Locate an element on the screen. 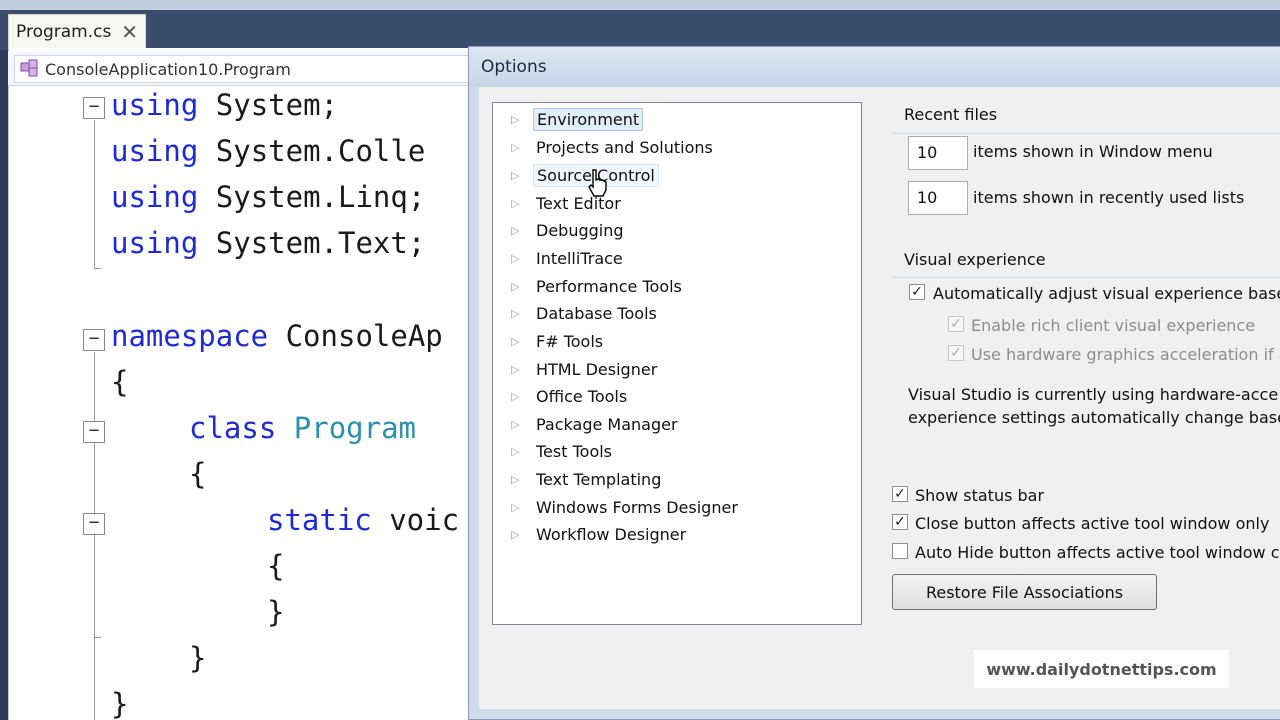  code-line-4: using System.Text; is located at coordinates (268, 243).